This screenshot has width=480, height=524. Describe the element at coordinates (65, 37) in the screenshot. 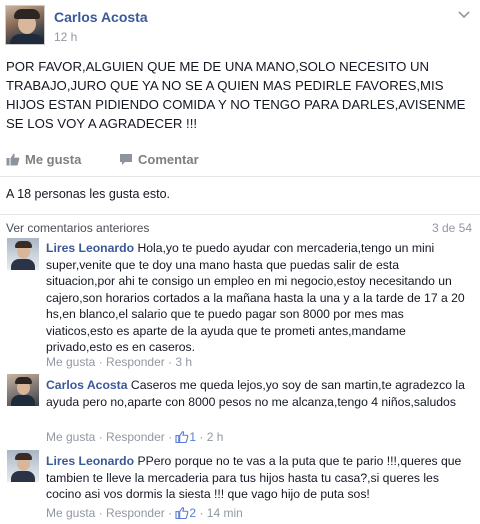

I see `post-timestamp: 12 h` at that location.